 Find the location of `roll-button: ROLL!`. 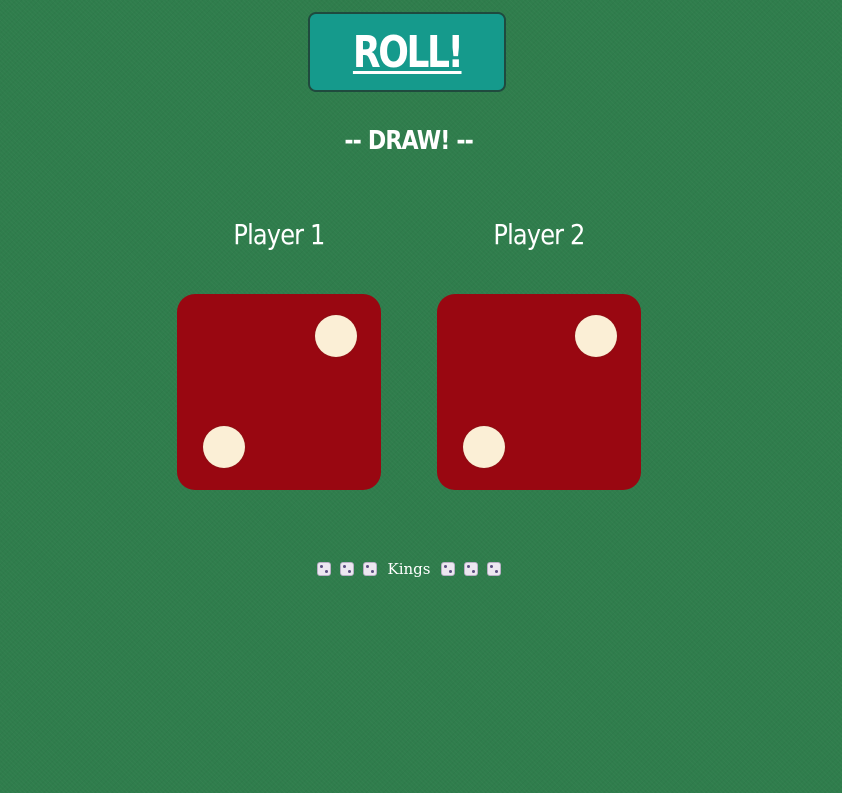

roll-button: ROLL! is located at coordinates (407, 52).